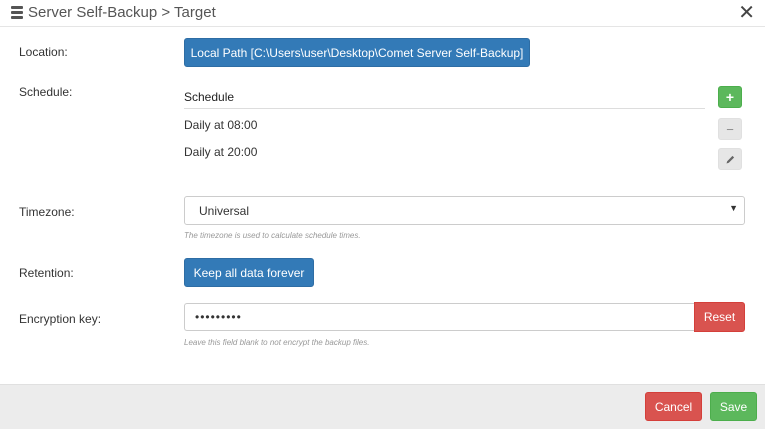 The image size is (765, 429). What do you see at coordinates (673, 406) in the screenshot?
I see `cancel-button: Cancel` at bounding box center [673, 406].